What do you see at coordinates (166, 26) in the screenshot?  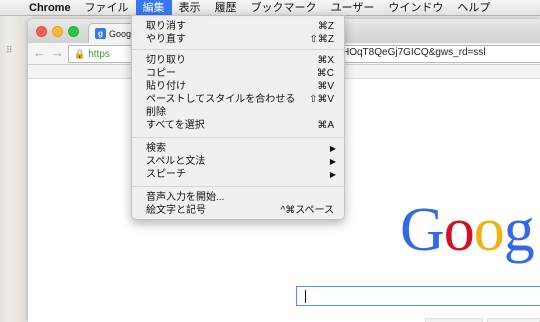 I see `menu-item-label: 取り消す` at bounding box center [166, 26].